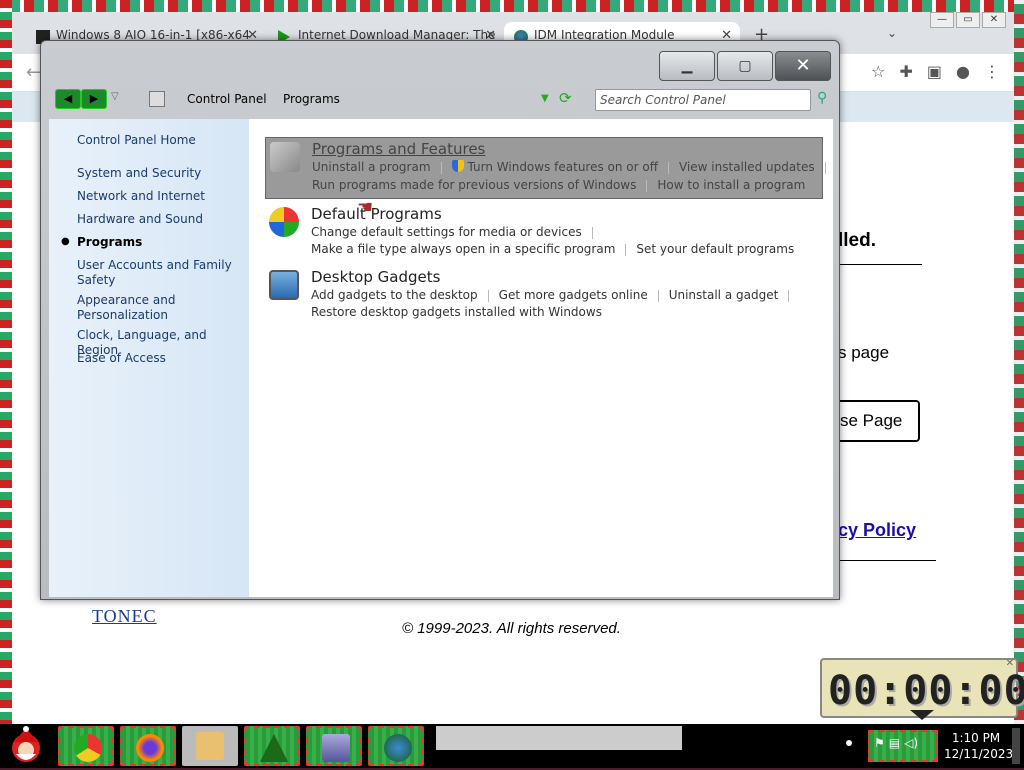 This screenshot has height=770, width=1024. What do you see at coordinates (849, 743) in the screenshot?
I see `tray-indicator` at bounding box center [849, 743].